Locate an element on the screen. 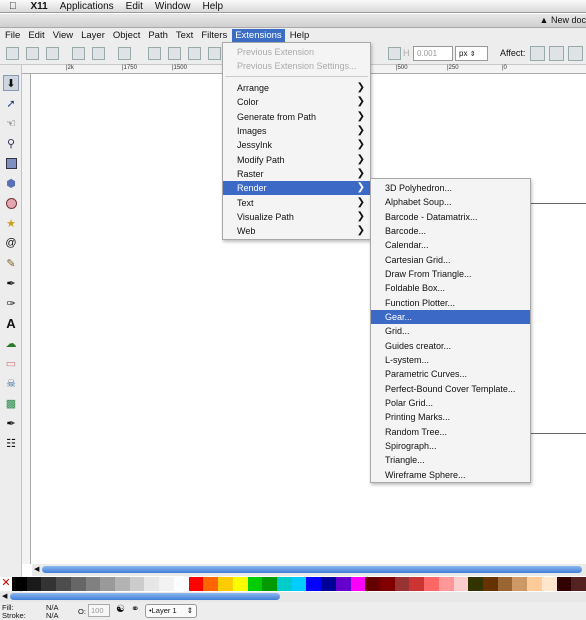 This screenshot has width=586, height=620. raise-icon is located at coordinates (174, 53).